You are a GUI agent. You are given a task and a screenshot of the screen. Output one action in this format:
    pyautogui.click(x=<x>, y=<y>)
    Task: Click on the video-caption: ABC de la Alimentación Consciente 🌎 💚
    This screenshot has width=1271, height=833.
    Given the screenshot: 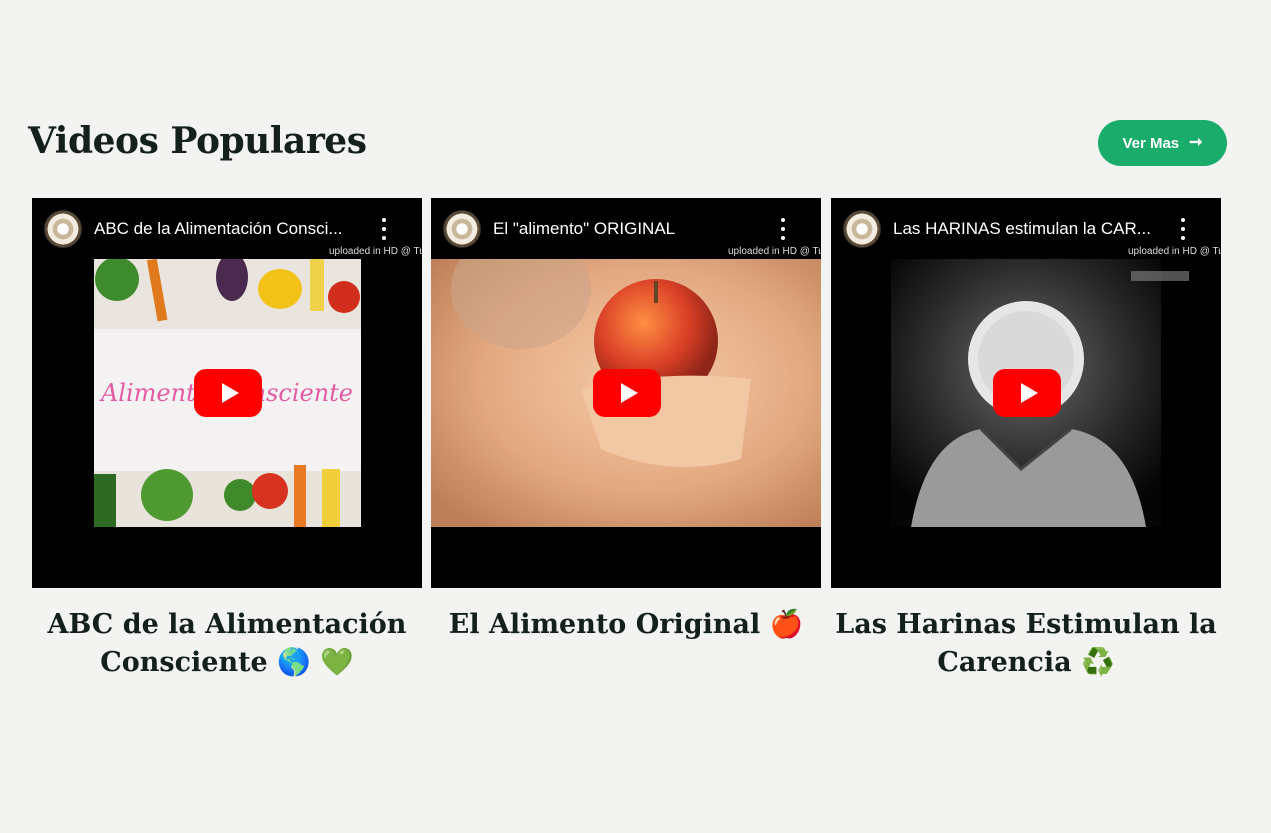 What is the action you would take?
    pyautogui.click(x=227, y=644)
    